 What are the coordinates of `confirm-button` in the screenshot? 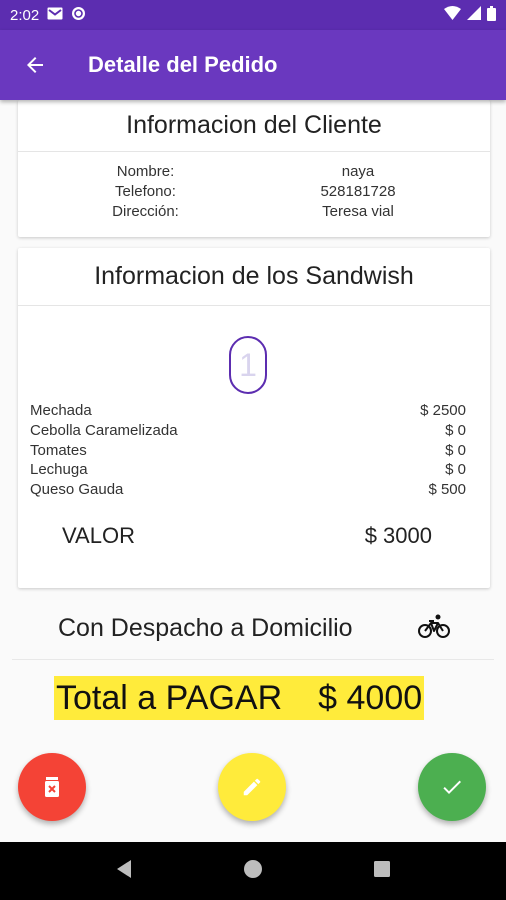 It's located at (452, 787).